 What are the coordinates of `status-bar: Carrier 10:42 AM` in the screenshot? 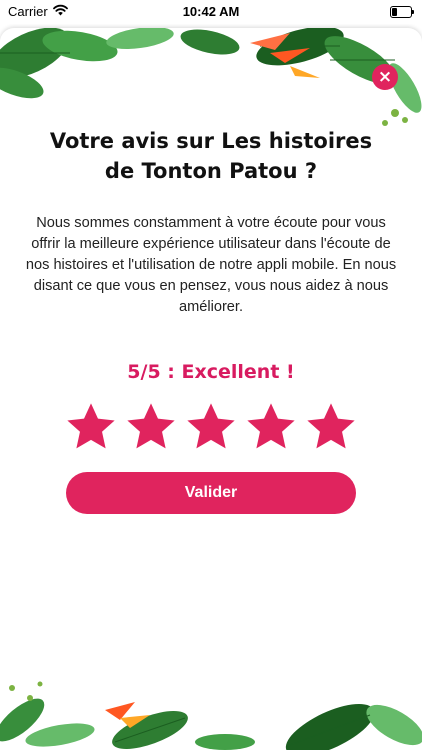 It's located at (211, 12).